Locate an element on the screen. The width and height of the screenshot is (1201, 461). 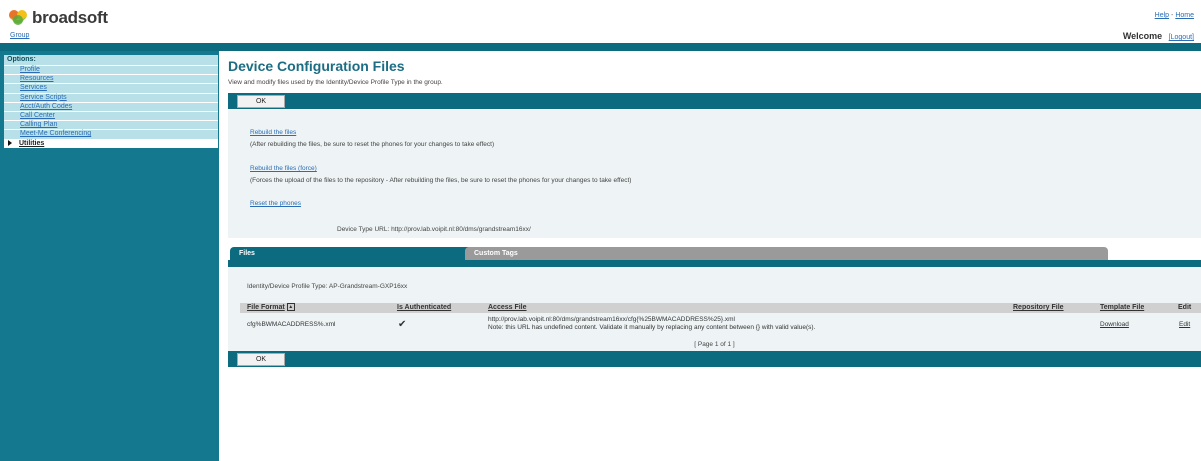
selected-arrow-icon is located at coordinates (10, 142).